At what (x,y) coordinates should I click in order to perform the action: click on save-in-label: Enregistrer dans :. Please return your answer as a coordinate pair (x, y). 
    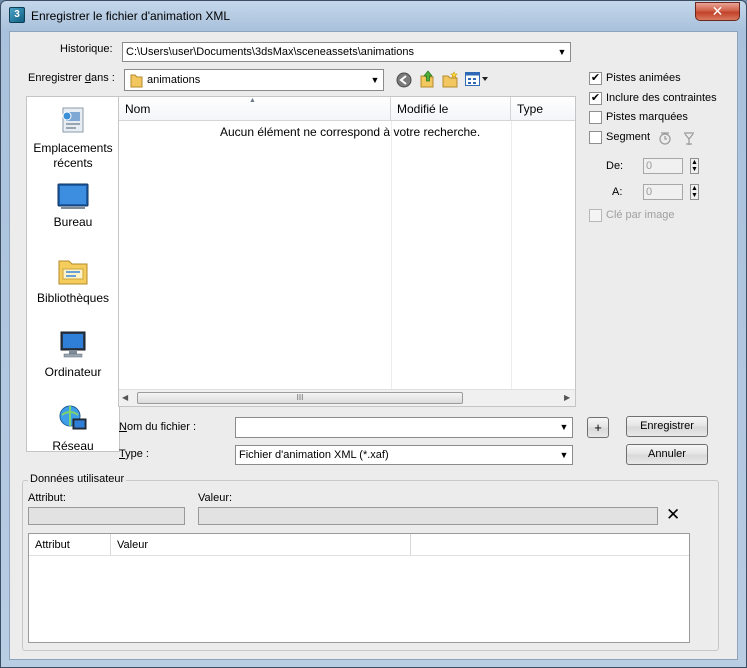
    Looking at the image, I should click on (71, 78).